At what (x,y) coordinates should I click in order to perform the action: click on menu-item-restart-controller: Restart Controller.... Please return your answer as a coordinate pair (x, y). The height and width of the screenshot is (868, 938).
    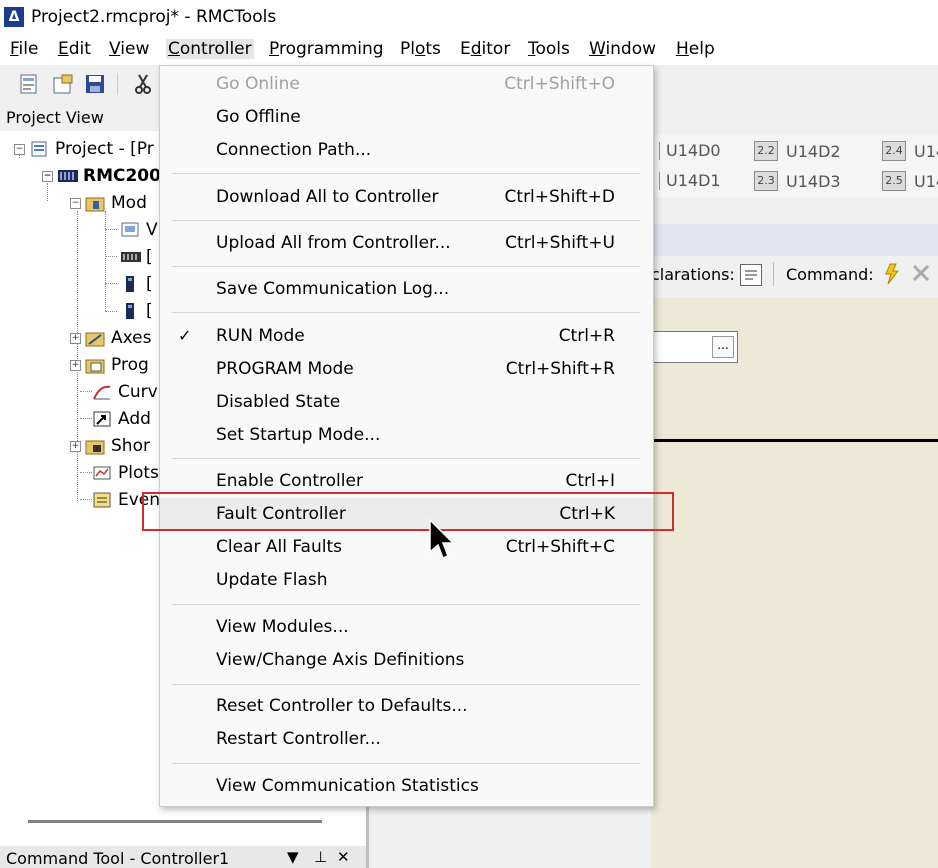
    Looking at the image, I should click on (406, 739).